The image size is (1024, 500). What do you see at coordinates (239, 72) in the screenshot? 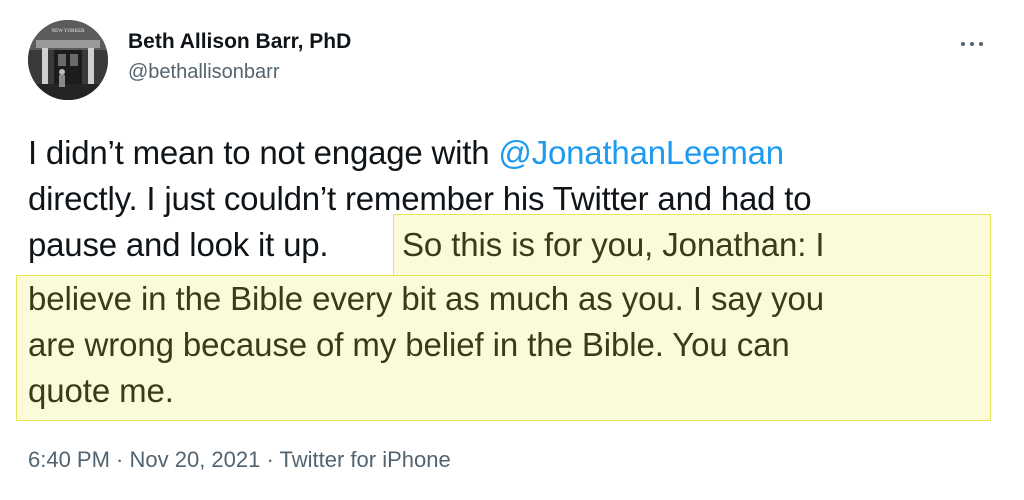
I see `author-handle: @bethallisonbarr` at bounding box center [239, 72].